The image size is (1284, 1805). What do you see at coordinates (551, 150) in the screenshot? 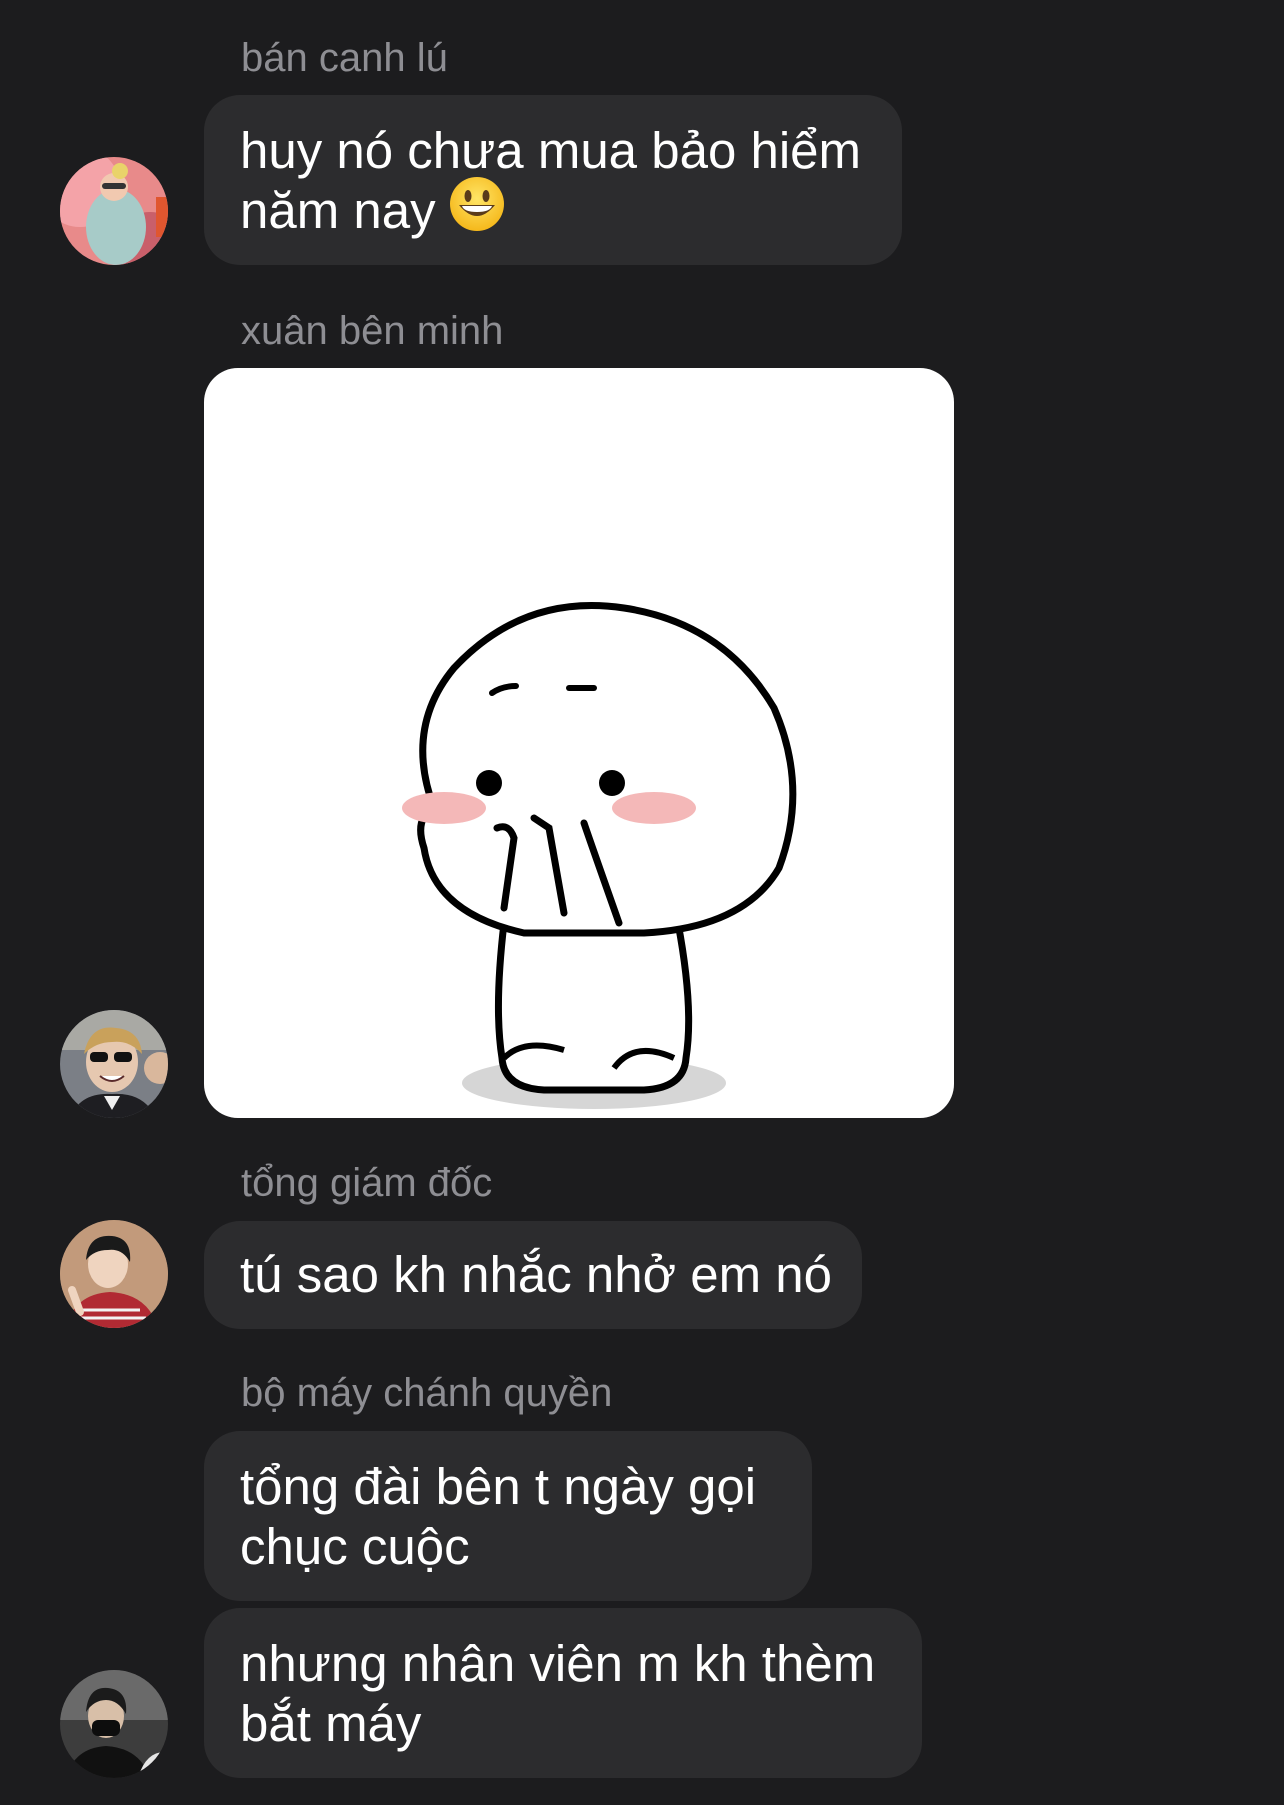
I see `message-text-line: huy nó chưa mua bảo hiểm` at bounding box center [551, 150].